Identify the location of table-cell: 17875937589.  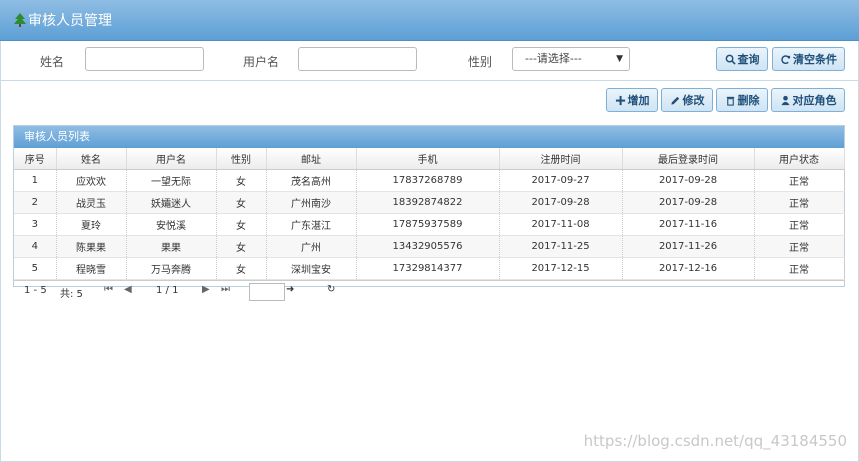
(428, 224).